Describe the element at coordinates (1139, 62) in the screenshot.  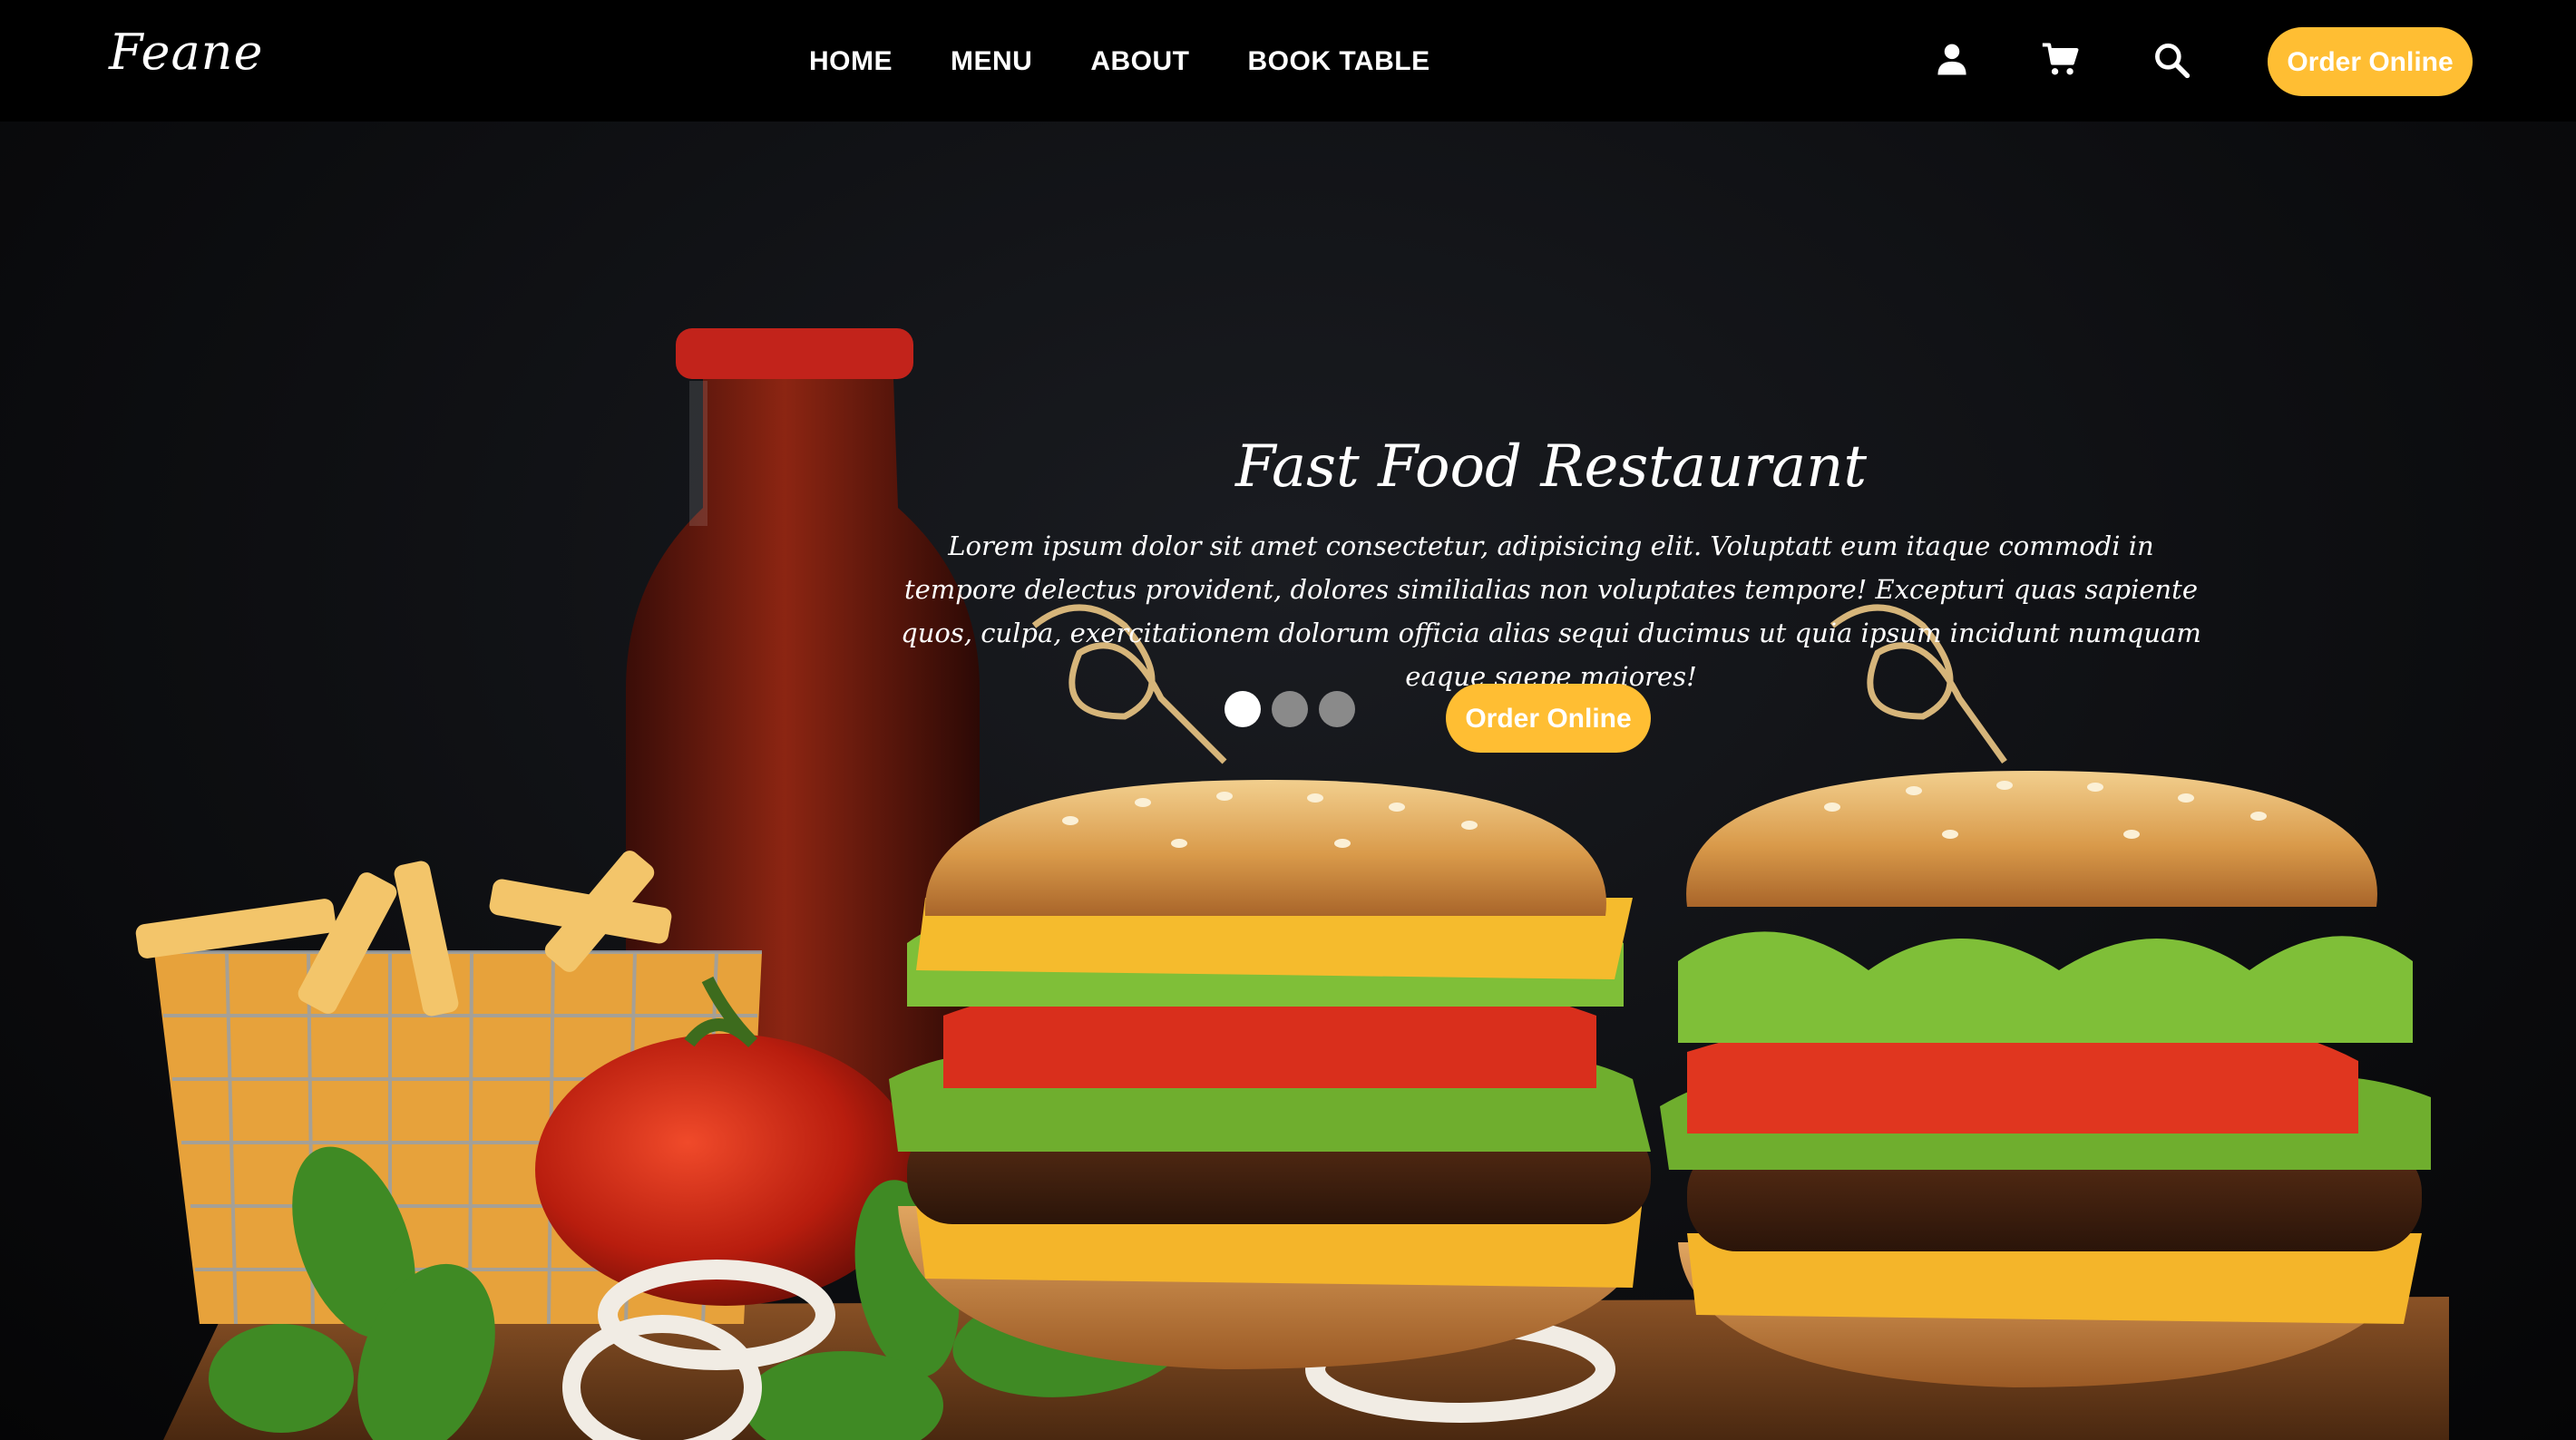
I see `nav-item-about: ABOUT` at that location.